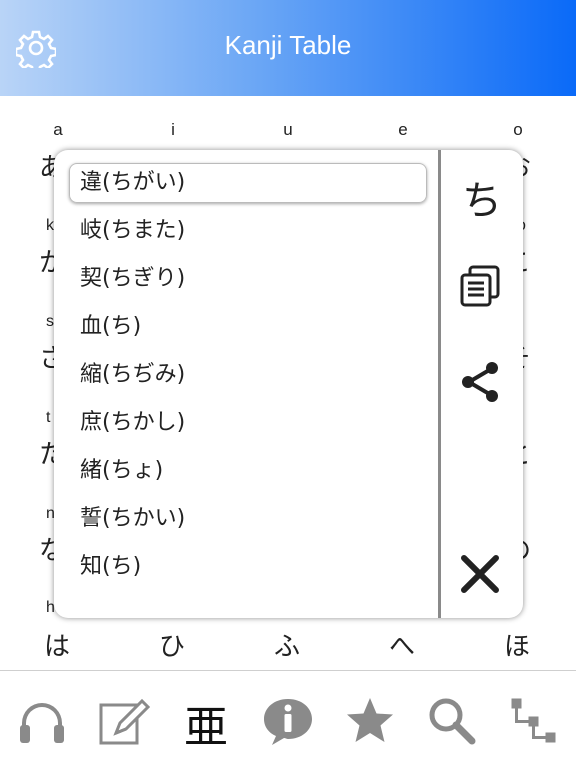 The image size is (576, 768). What do you see at coordinates (288, 129) in the screenshot?
I see `column-header: u` at bounding box center [288, 129].